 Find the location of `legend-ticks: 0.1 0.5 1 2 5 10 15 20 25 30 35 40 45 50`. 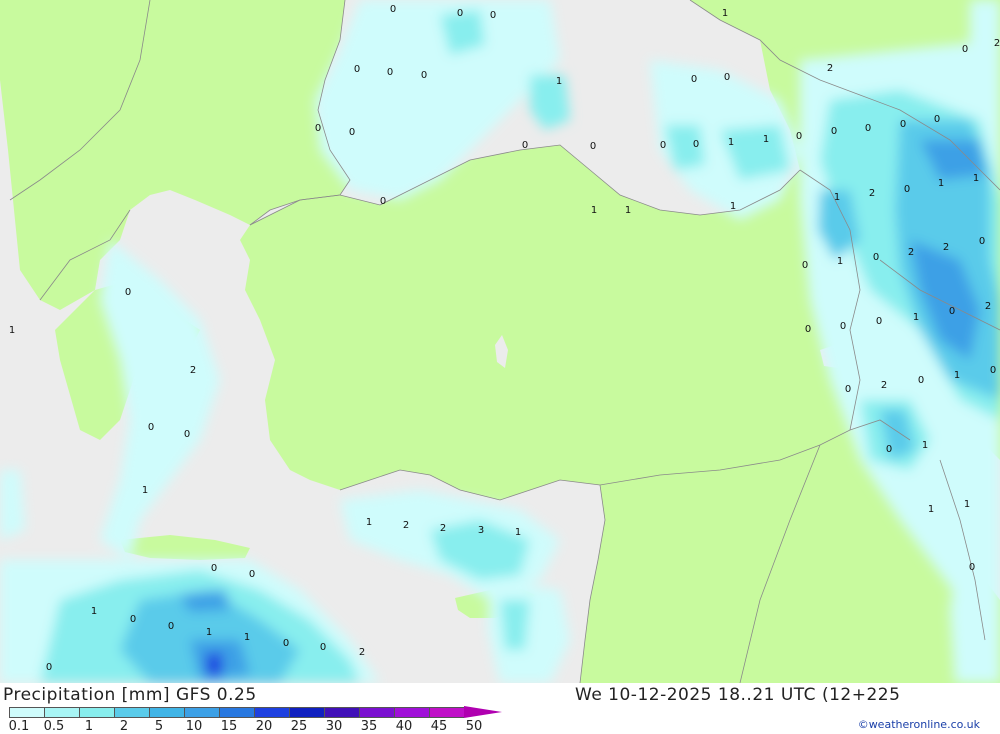

legend-ticks: 0.1 0.5 1 2 5 10 15 20 25 30 35 40 45 50 is located at coordinates (270, 726).